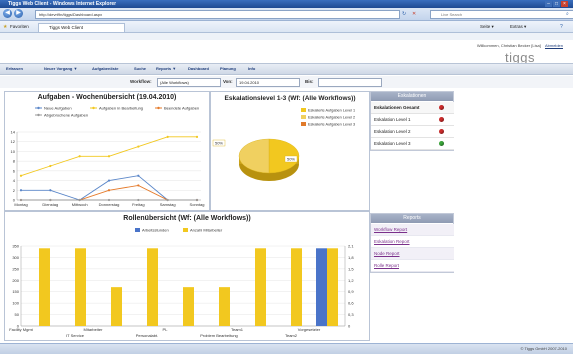 The width and height of the screenshot is (573, 354). What do you see at coordinates (137, 230) in the screenshot?
I see `legend-swatch` at bounding box center [137, 230].